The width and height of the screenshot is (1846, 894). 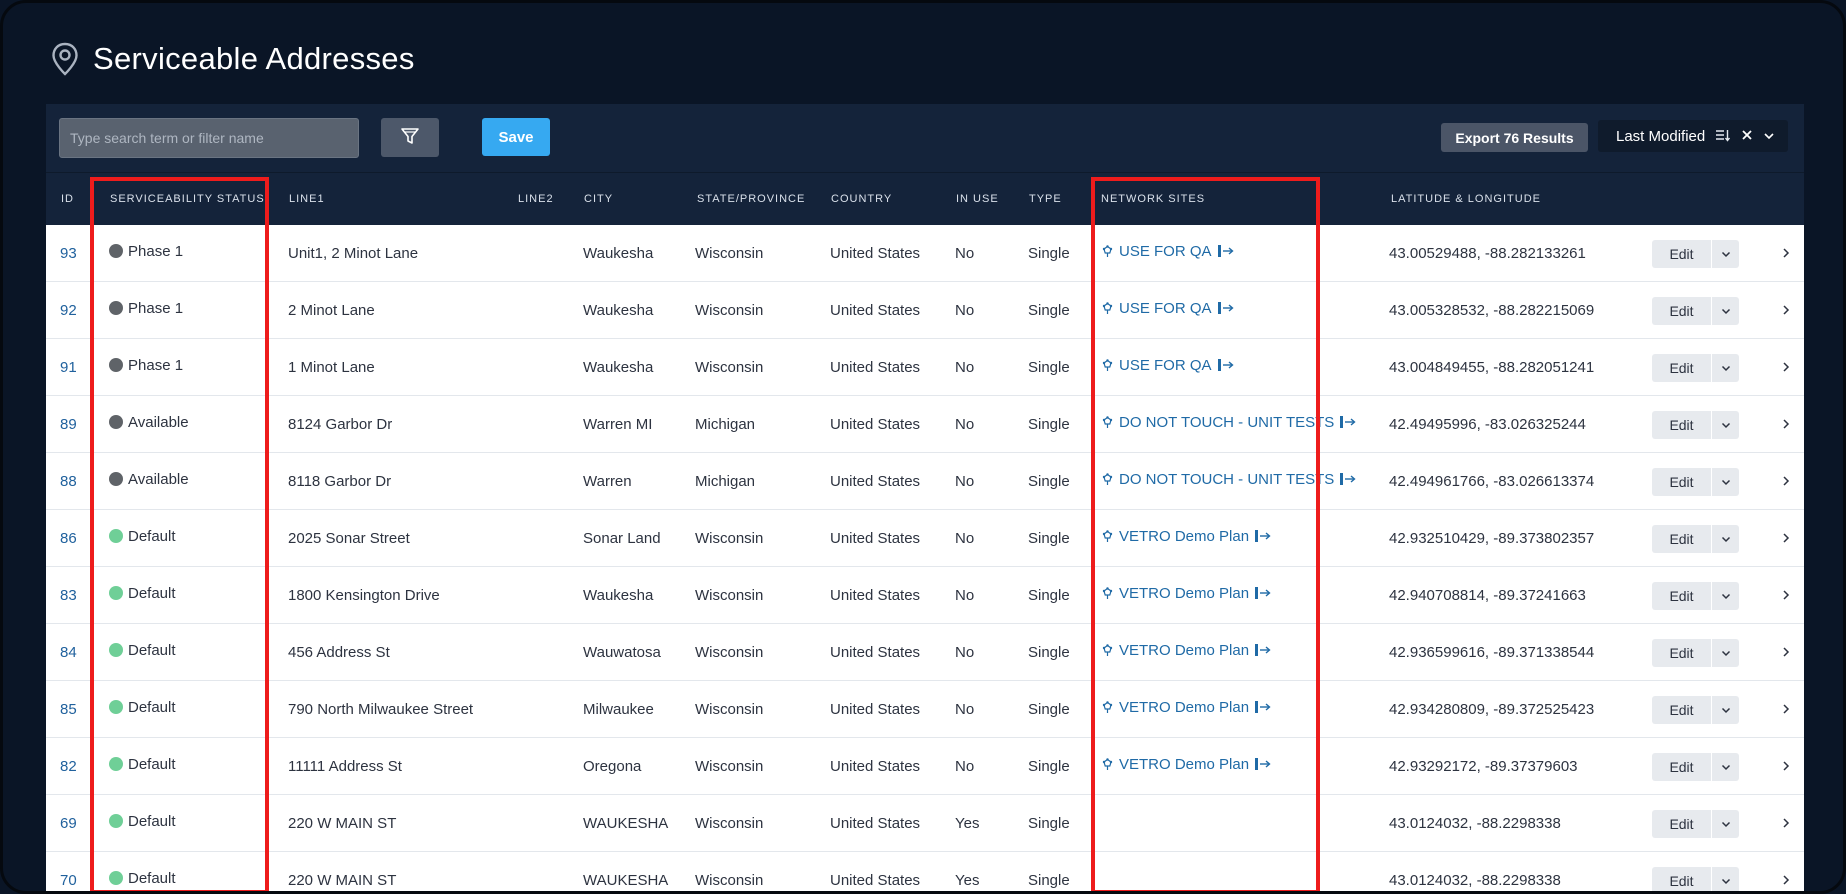 I want to click on row-id-link: 92, so click(x=68, y=310).